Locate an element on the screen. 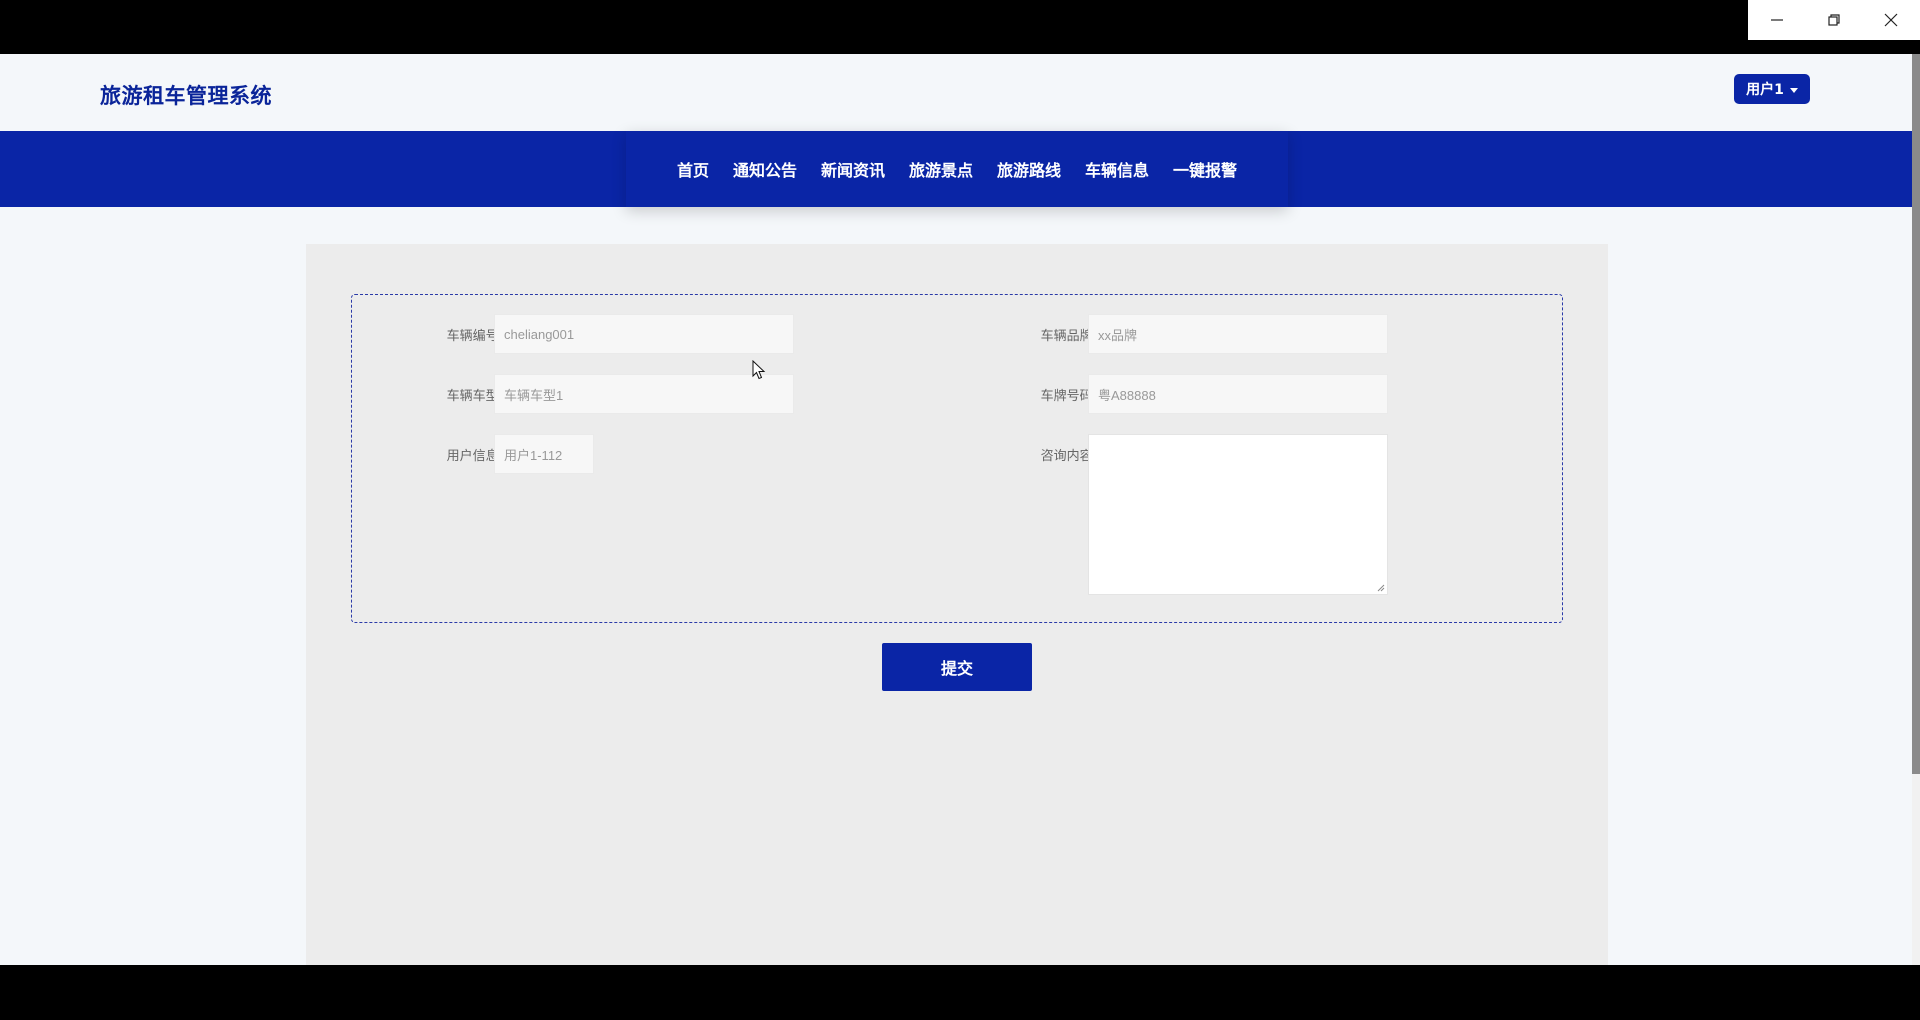 This screenshot has height=1020, width=1920. site-title: 旅游租车管理系统 is located at coordinates (186, 96).